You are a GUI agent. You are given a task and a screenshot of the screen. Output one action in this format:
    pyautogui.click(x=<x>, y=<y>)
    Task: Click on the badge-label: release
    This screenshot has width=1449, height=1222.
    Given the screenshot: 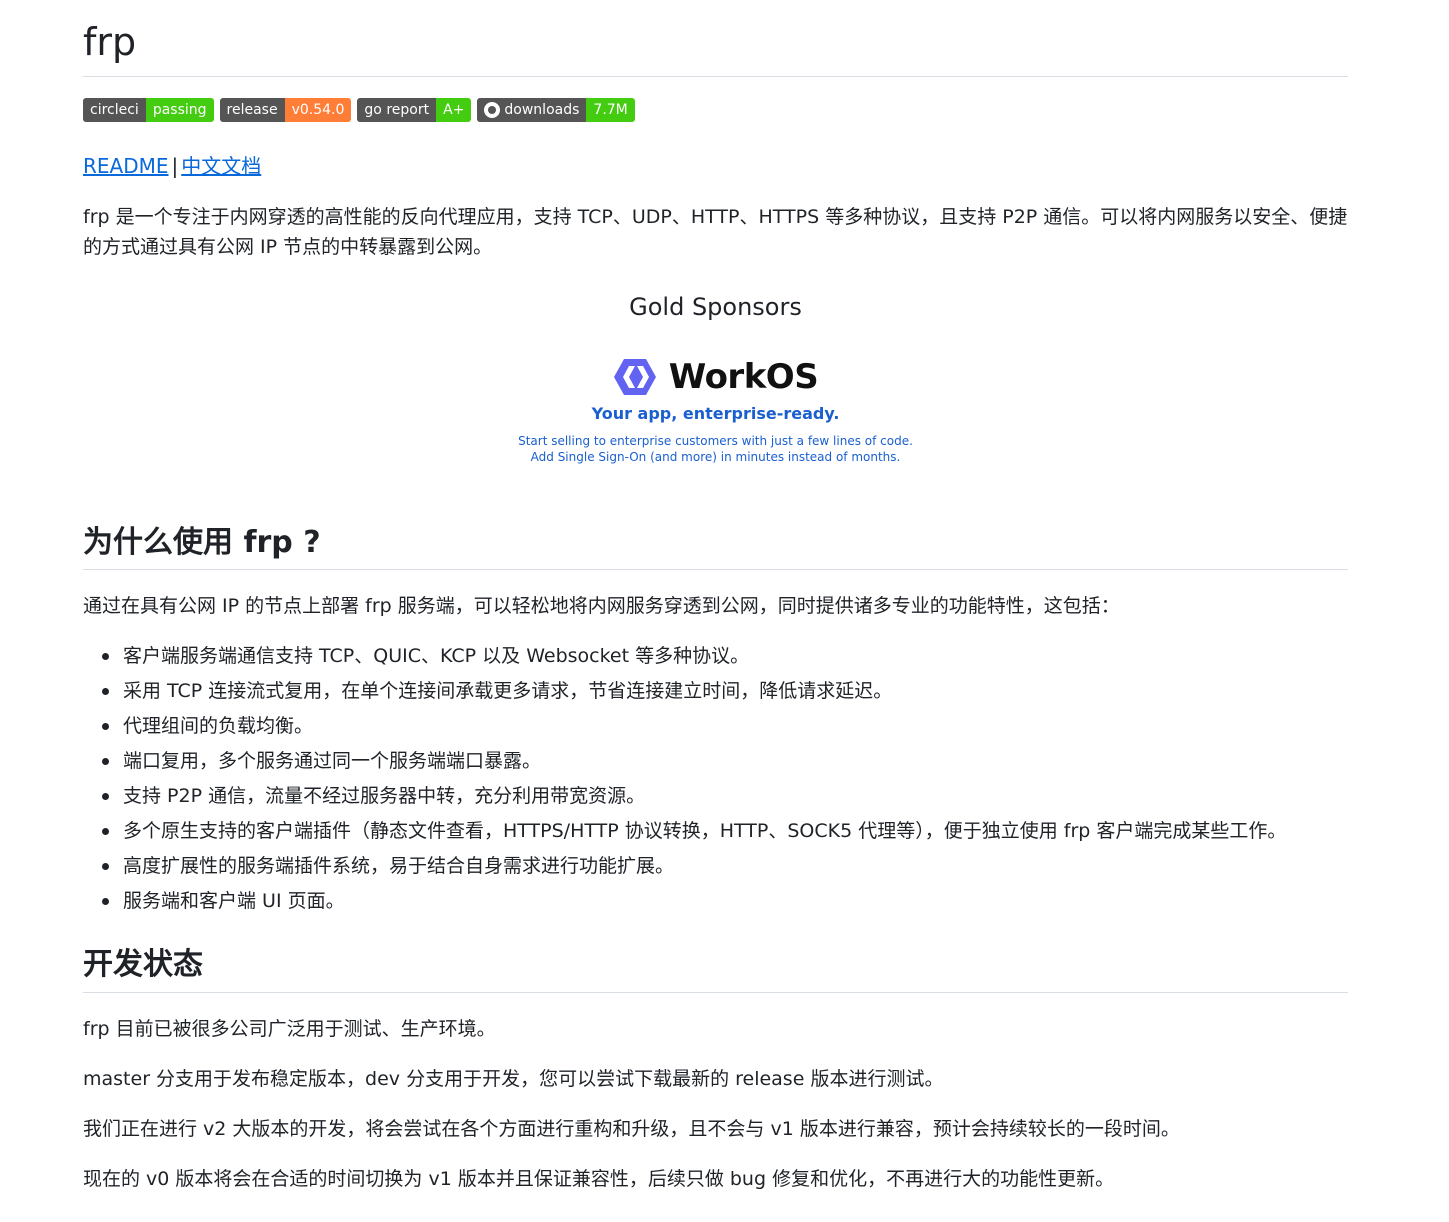 What is the action you would take?
    pyautogui.click(x=252, y=110)
    